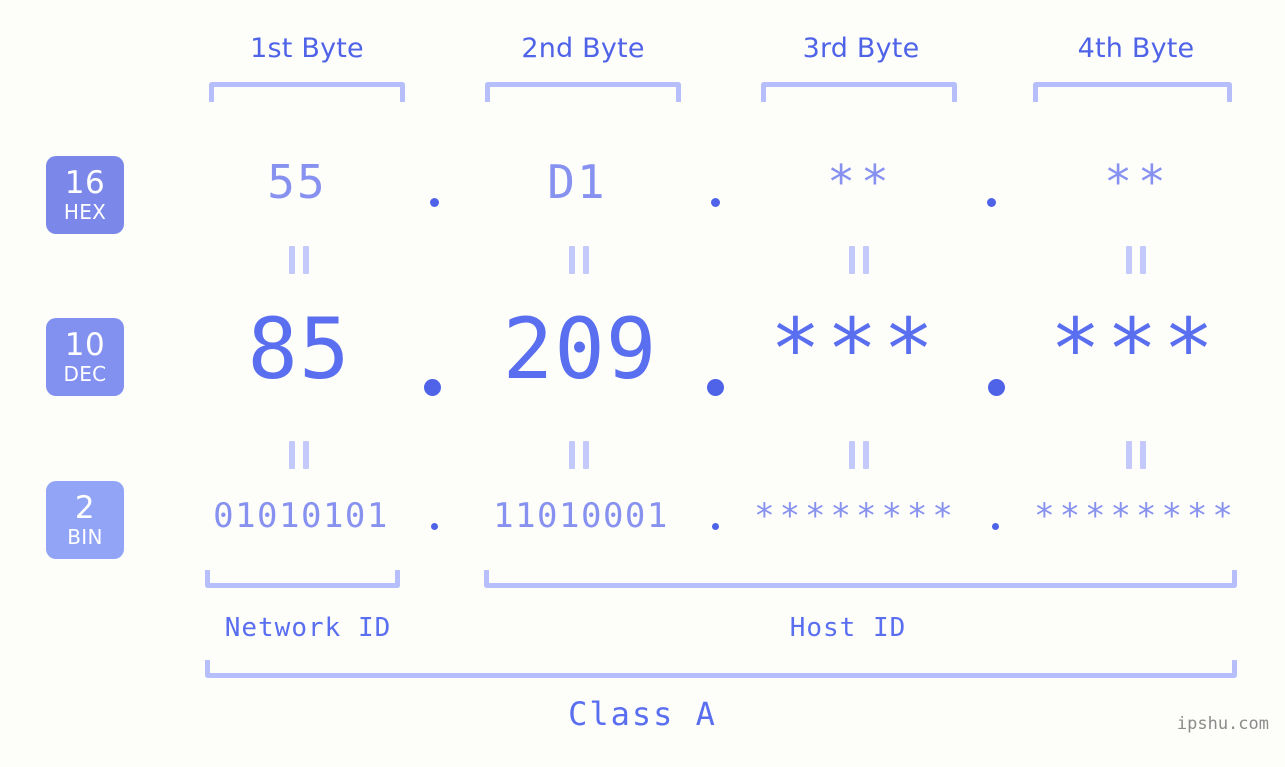  I want to click on base-badge-hex-number: 16, so click(85, 183).